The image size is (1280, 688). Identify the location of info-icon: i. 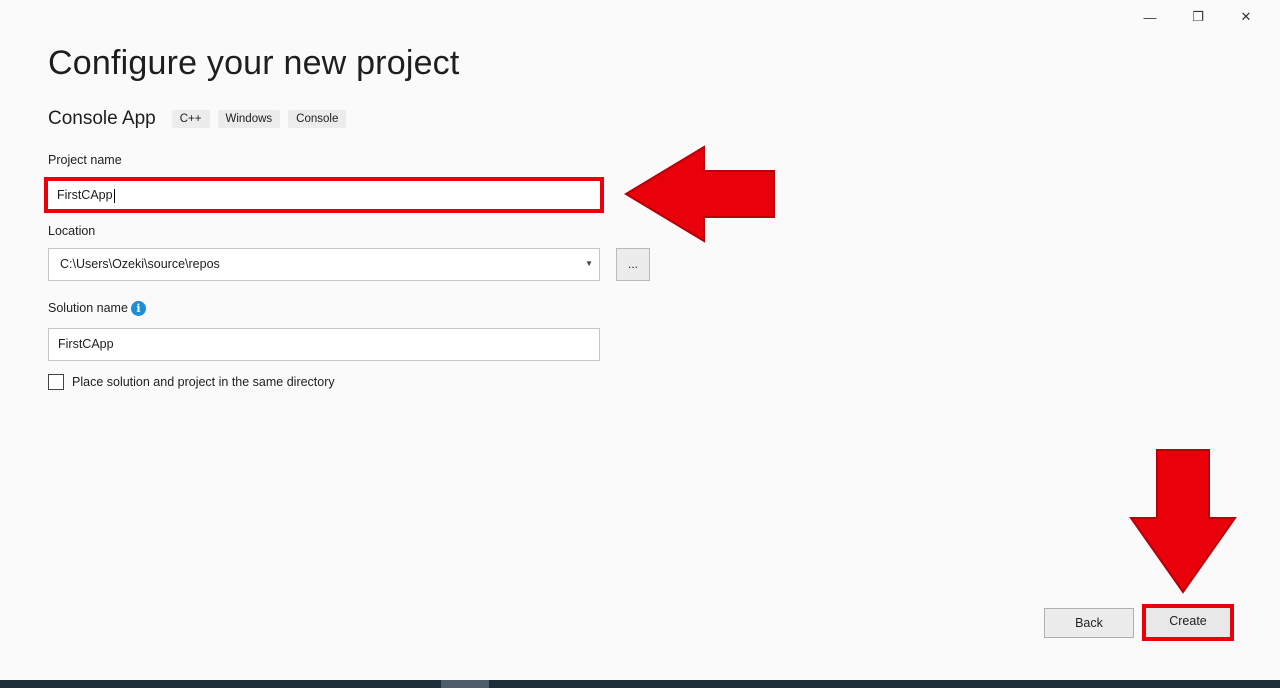
(138, 308).